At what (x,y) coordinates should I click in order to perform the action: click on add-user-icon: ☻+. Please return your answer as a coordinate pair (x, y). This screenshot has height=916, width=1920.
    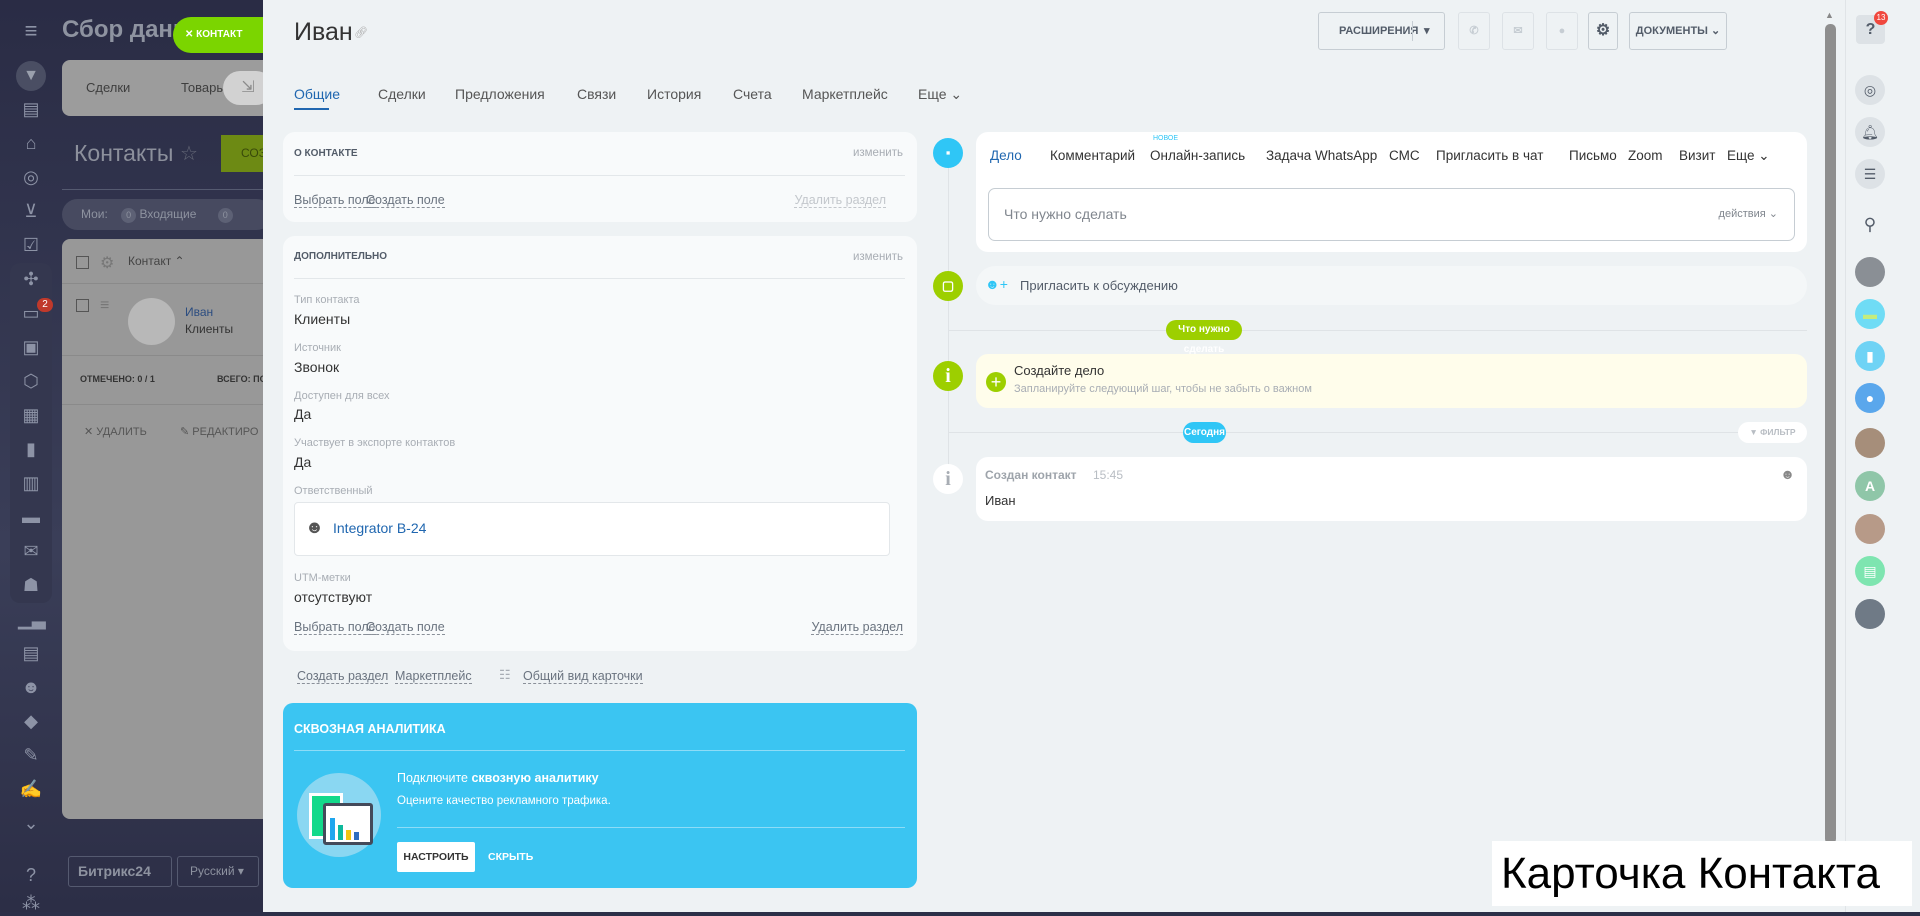
    Looking at the image, I should click on (996, 284).